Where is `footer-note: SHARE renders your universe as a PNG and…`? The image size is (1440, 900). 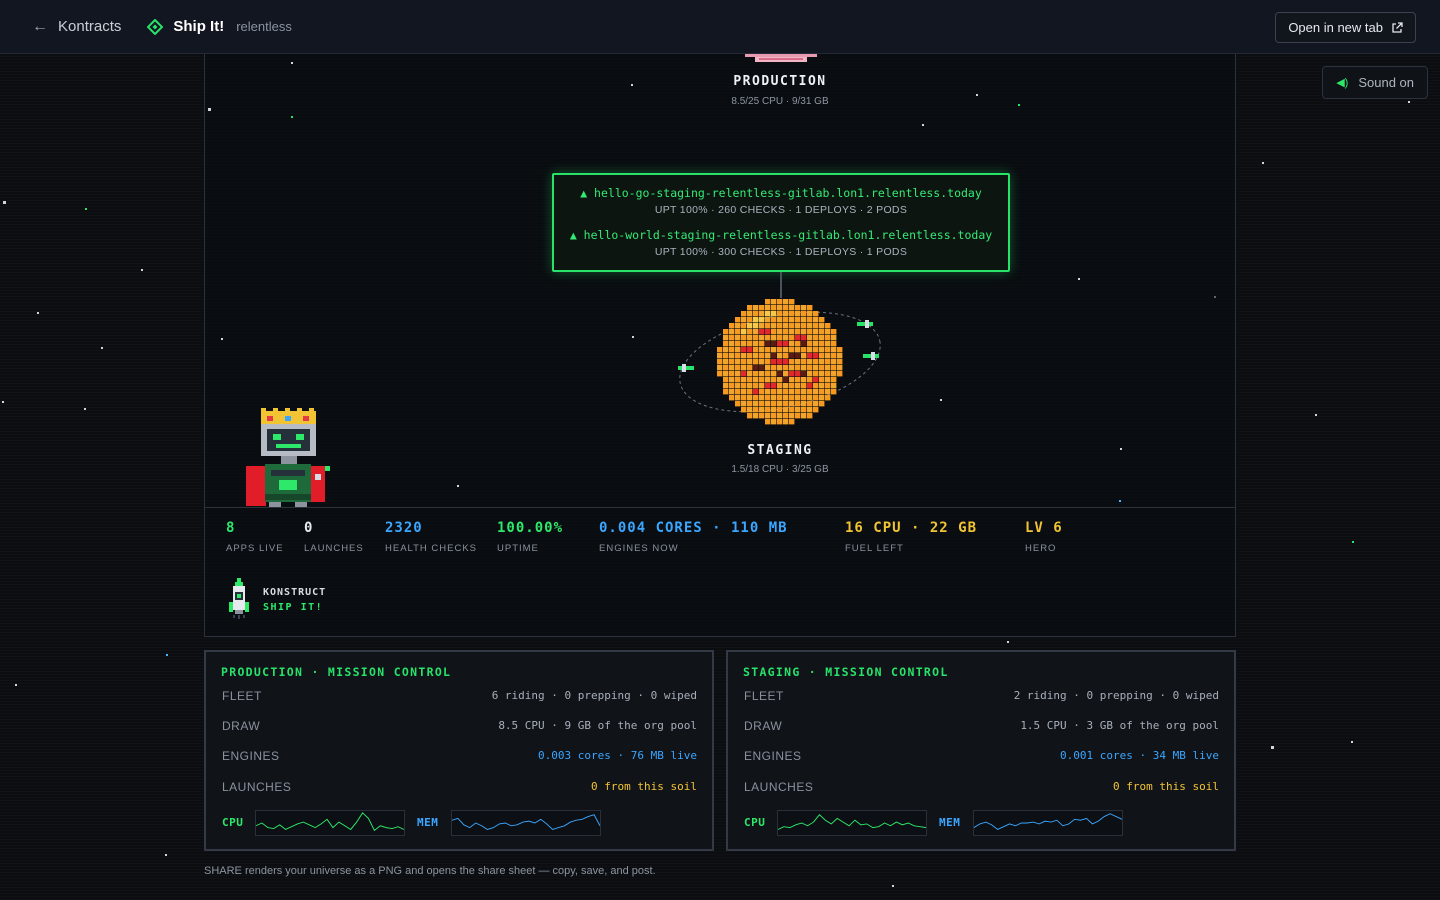 footer-note: SHARE renders your universe as a PNG and… is located at coordinates (430, 871).